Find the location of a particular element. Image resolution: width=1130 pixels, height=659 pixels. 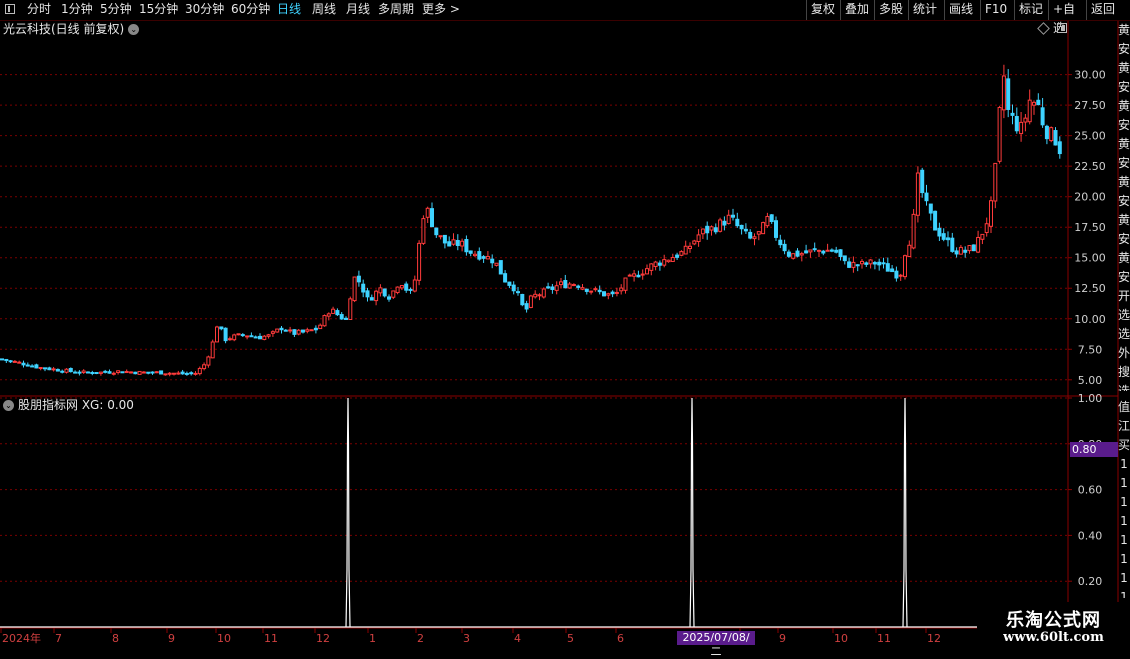

date-tick-label: 8 is located at coordinates (115, 638).